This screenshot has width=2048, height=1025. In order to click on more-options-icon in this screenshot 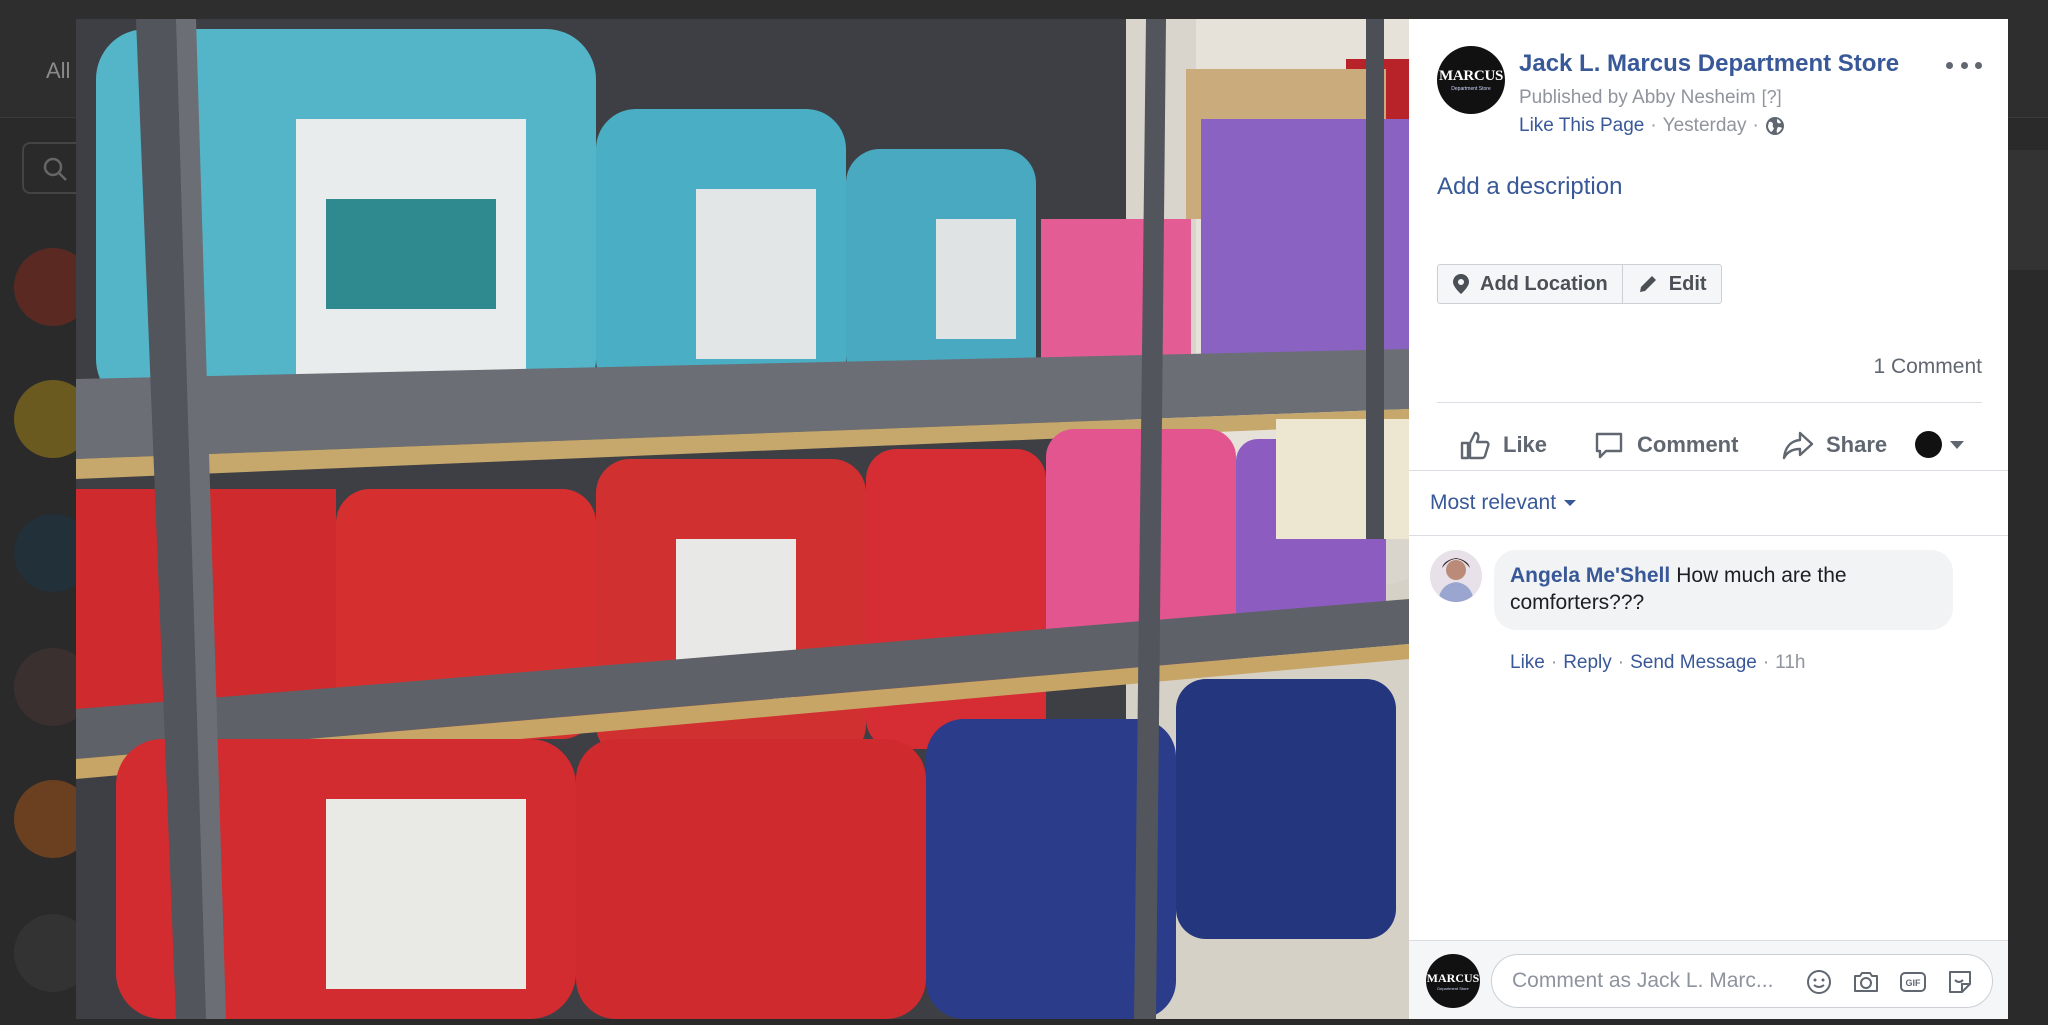, I will do `click(1964, 65)`.